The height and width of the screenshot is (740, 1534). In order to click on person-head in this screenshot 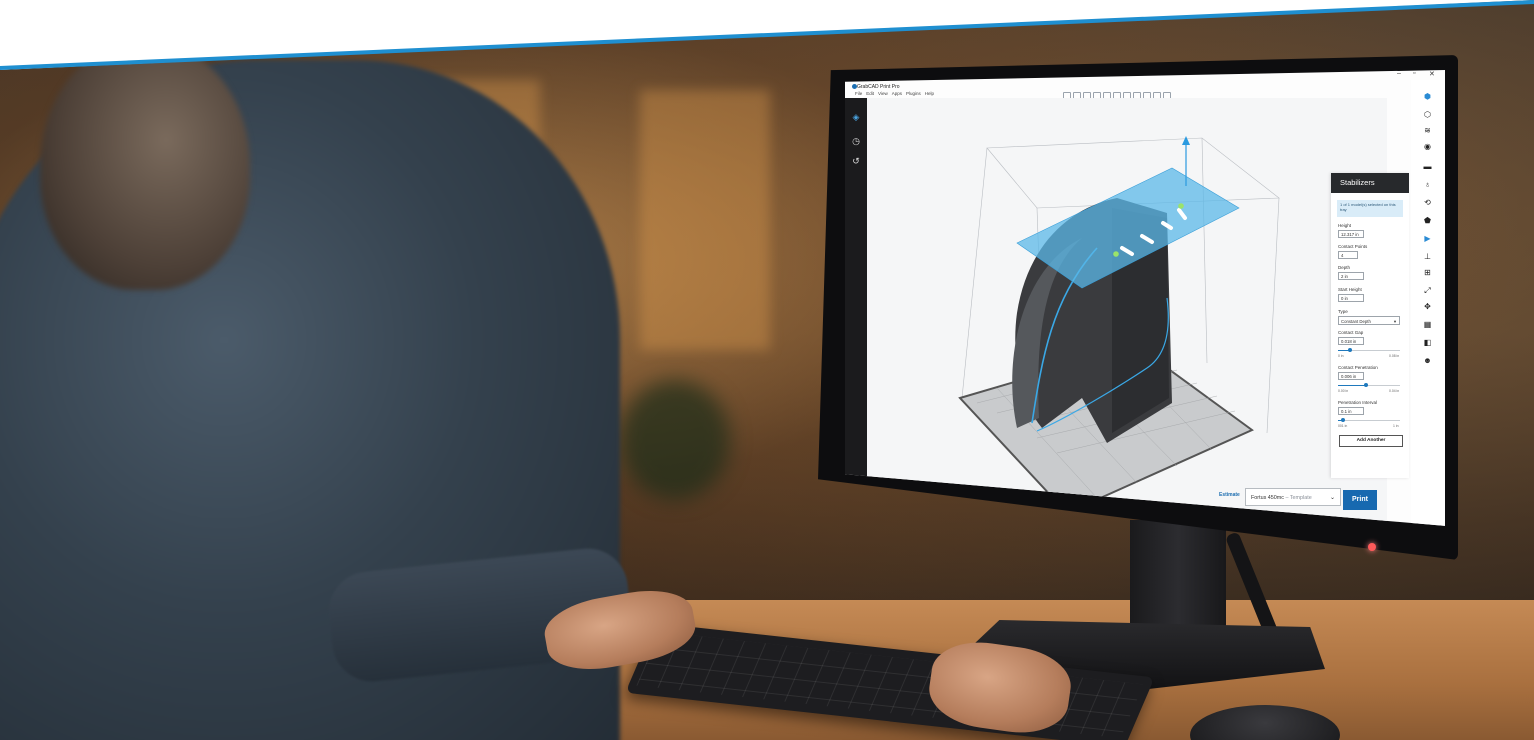, I will do `click(145, 165)`.